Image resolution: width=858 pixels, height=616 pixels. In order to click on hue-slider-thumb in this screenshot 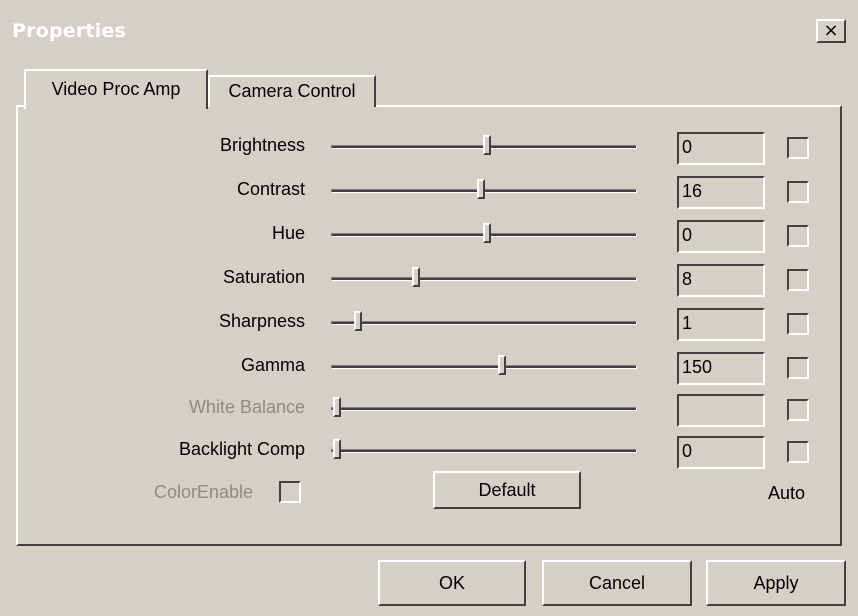, I will do `click(486, 233)`.